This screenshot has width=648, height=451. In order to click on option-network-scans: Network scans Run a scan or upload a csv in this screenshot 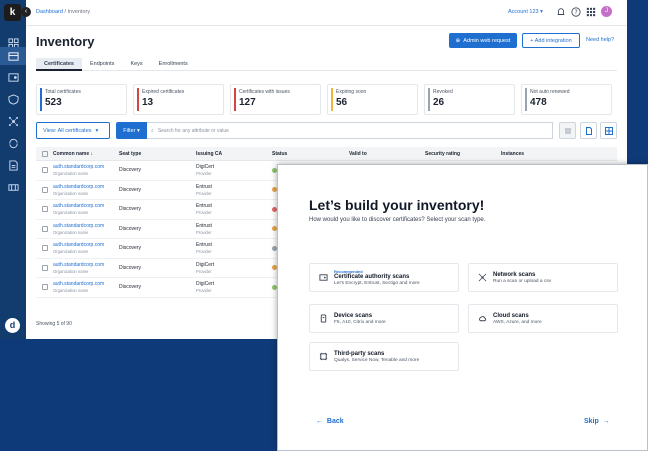, I will do `click(543, 277)`.